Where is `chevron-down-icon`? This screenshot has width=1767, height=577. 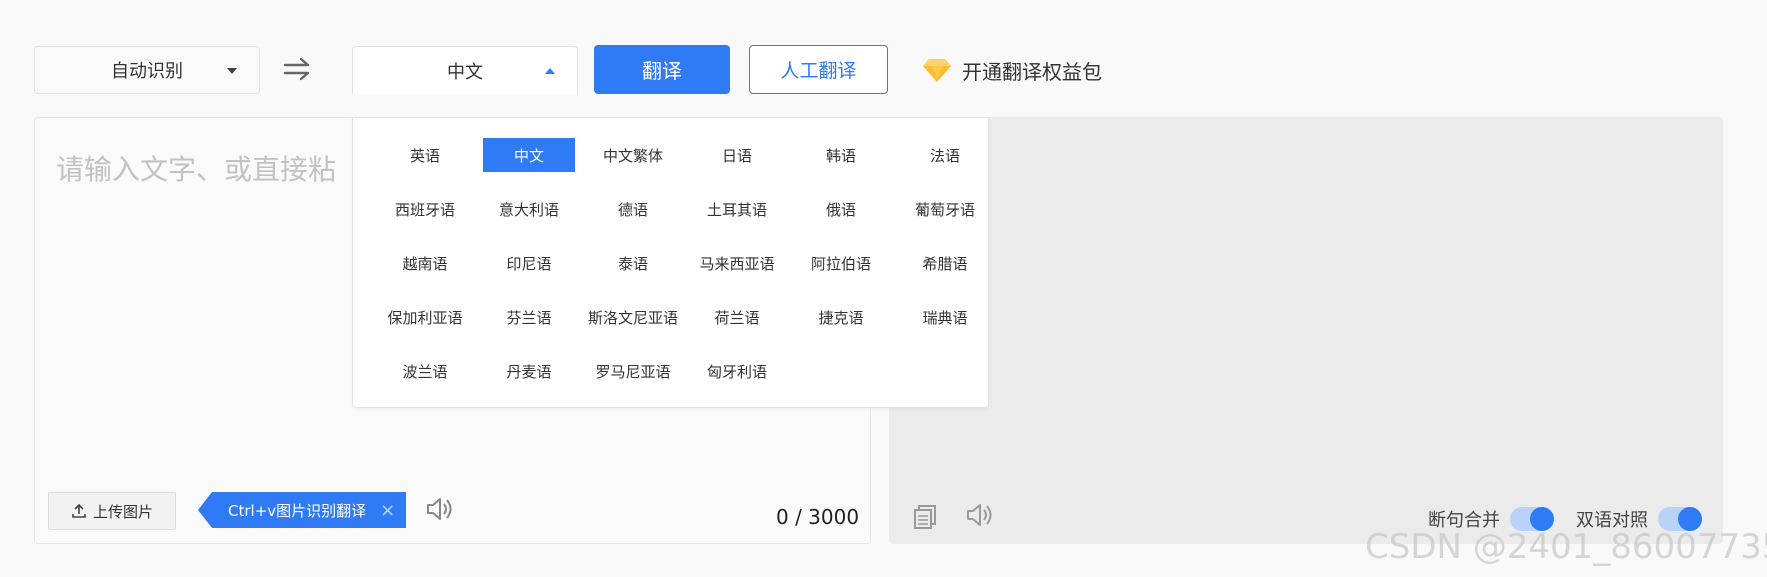 chevron-down-icon is located at coordinates (232, 71).